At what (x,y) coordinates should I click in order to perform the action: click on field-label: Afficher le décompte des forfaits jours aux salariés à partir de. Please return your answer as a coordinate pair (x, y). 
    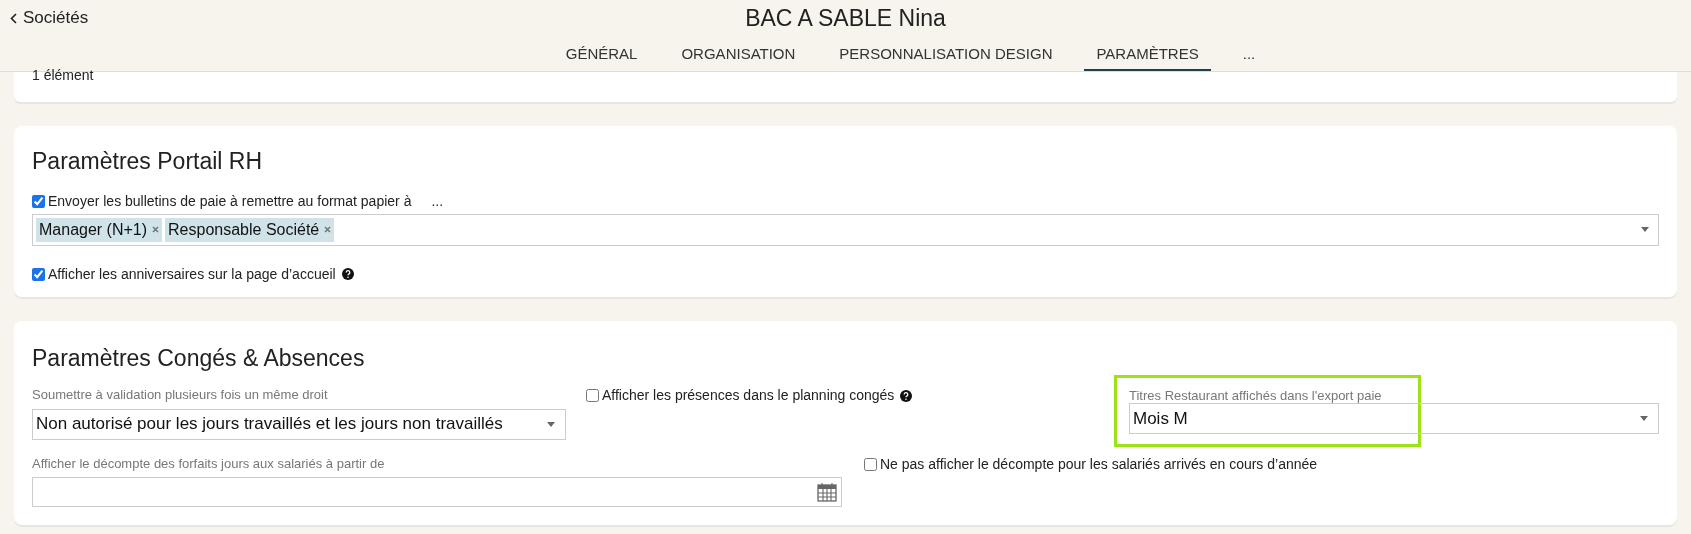
    Looking at the image, I should click on (209, 463).